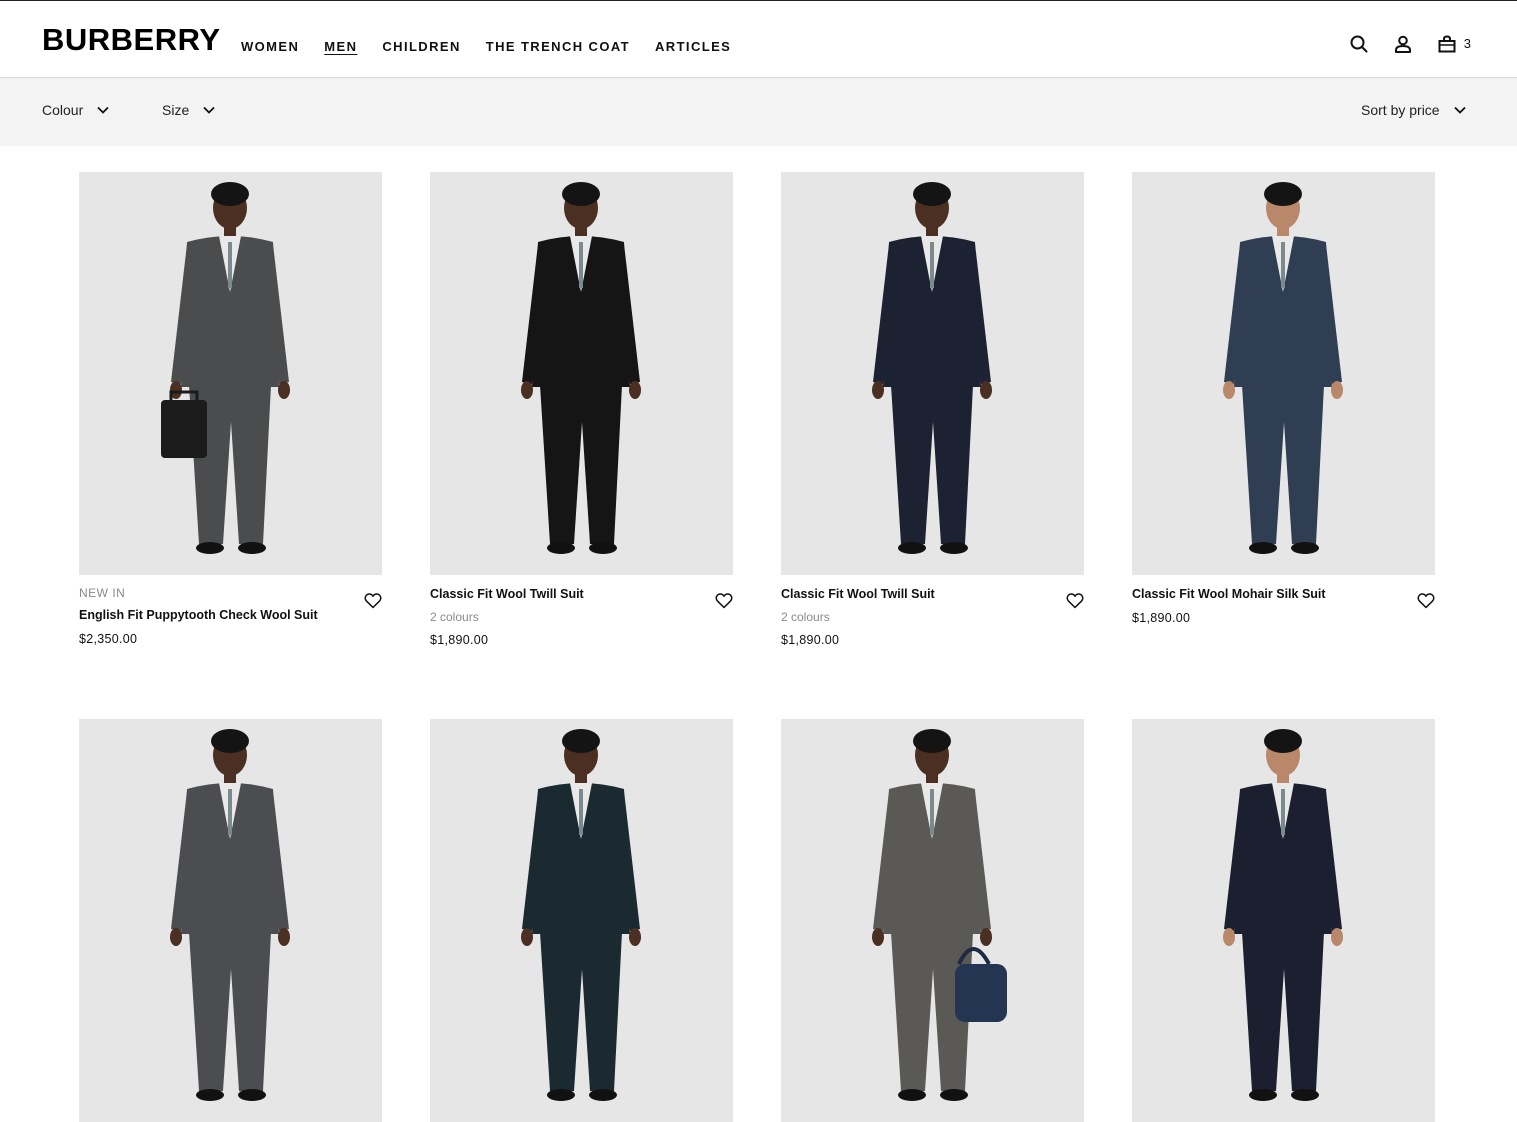  I want to click on sort-dropdown: Sort by price, so click(1413, 110).